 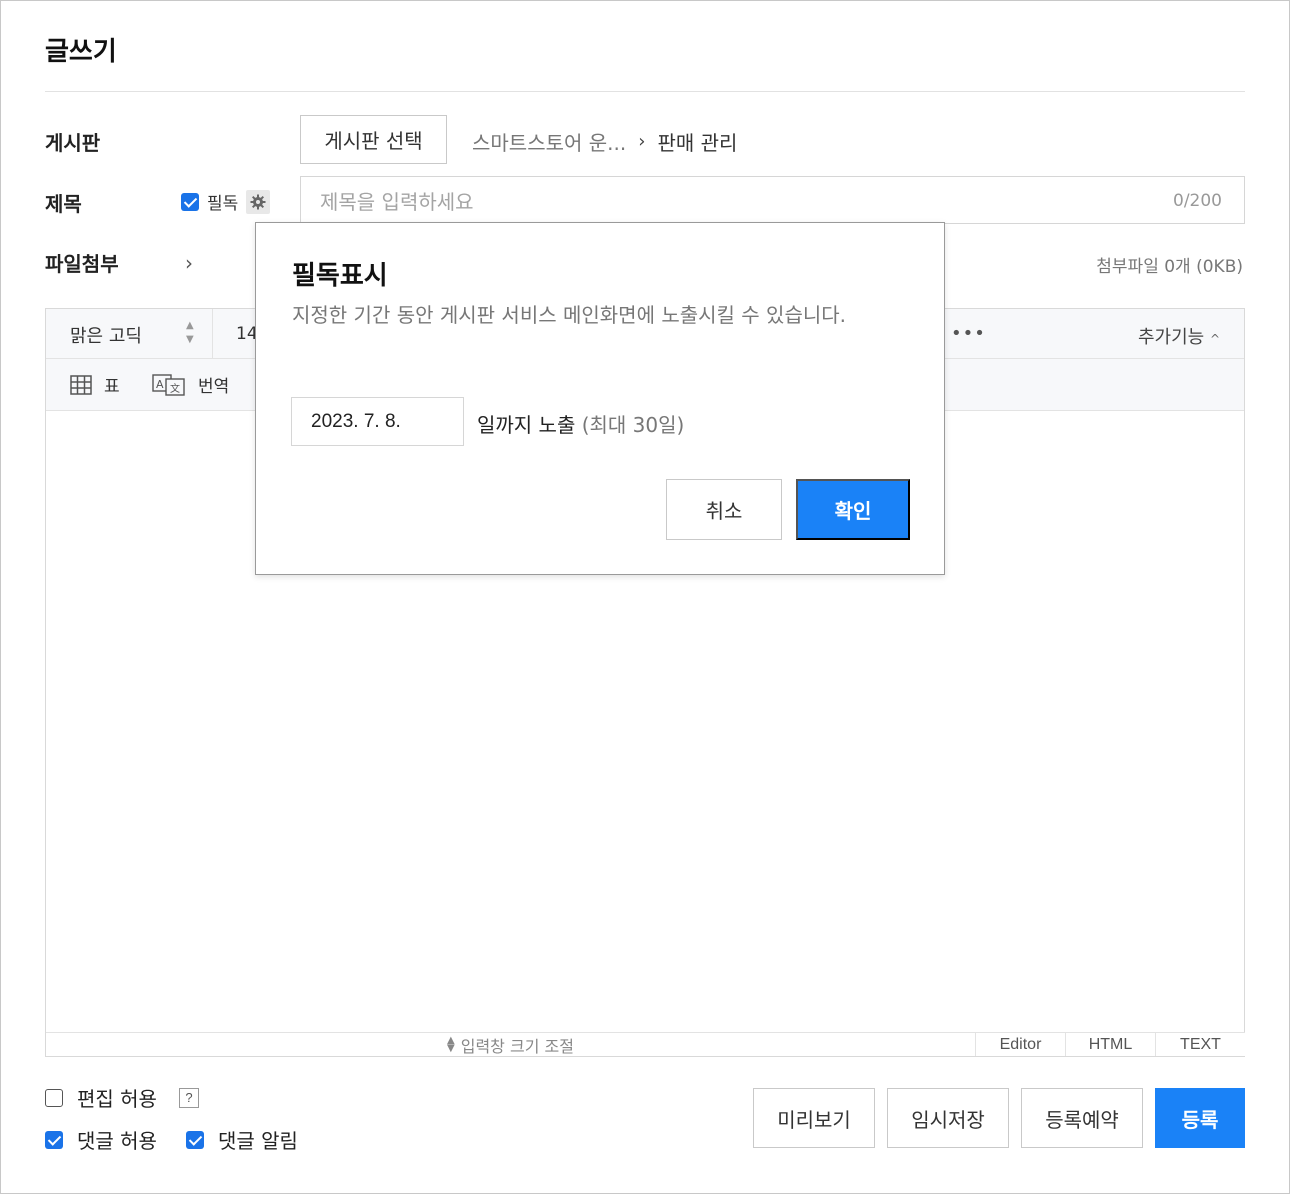 I want to click on modal-description: 지정한 기간 동안 게시판 서비스 메인화면에 노출시킬 수 있습니다., so click(x=569, y=315).